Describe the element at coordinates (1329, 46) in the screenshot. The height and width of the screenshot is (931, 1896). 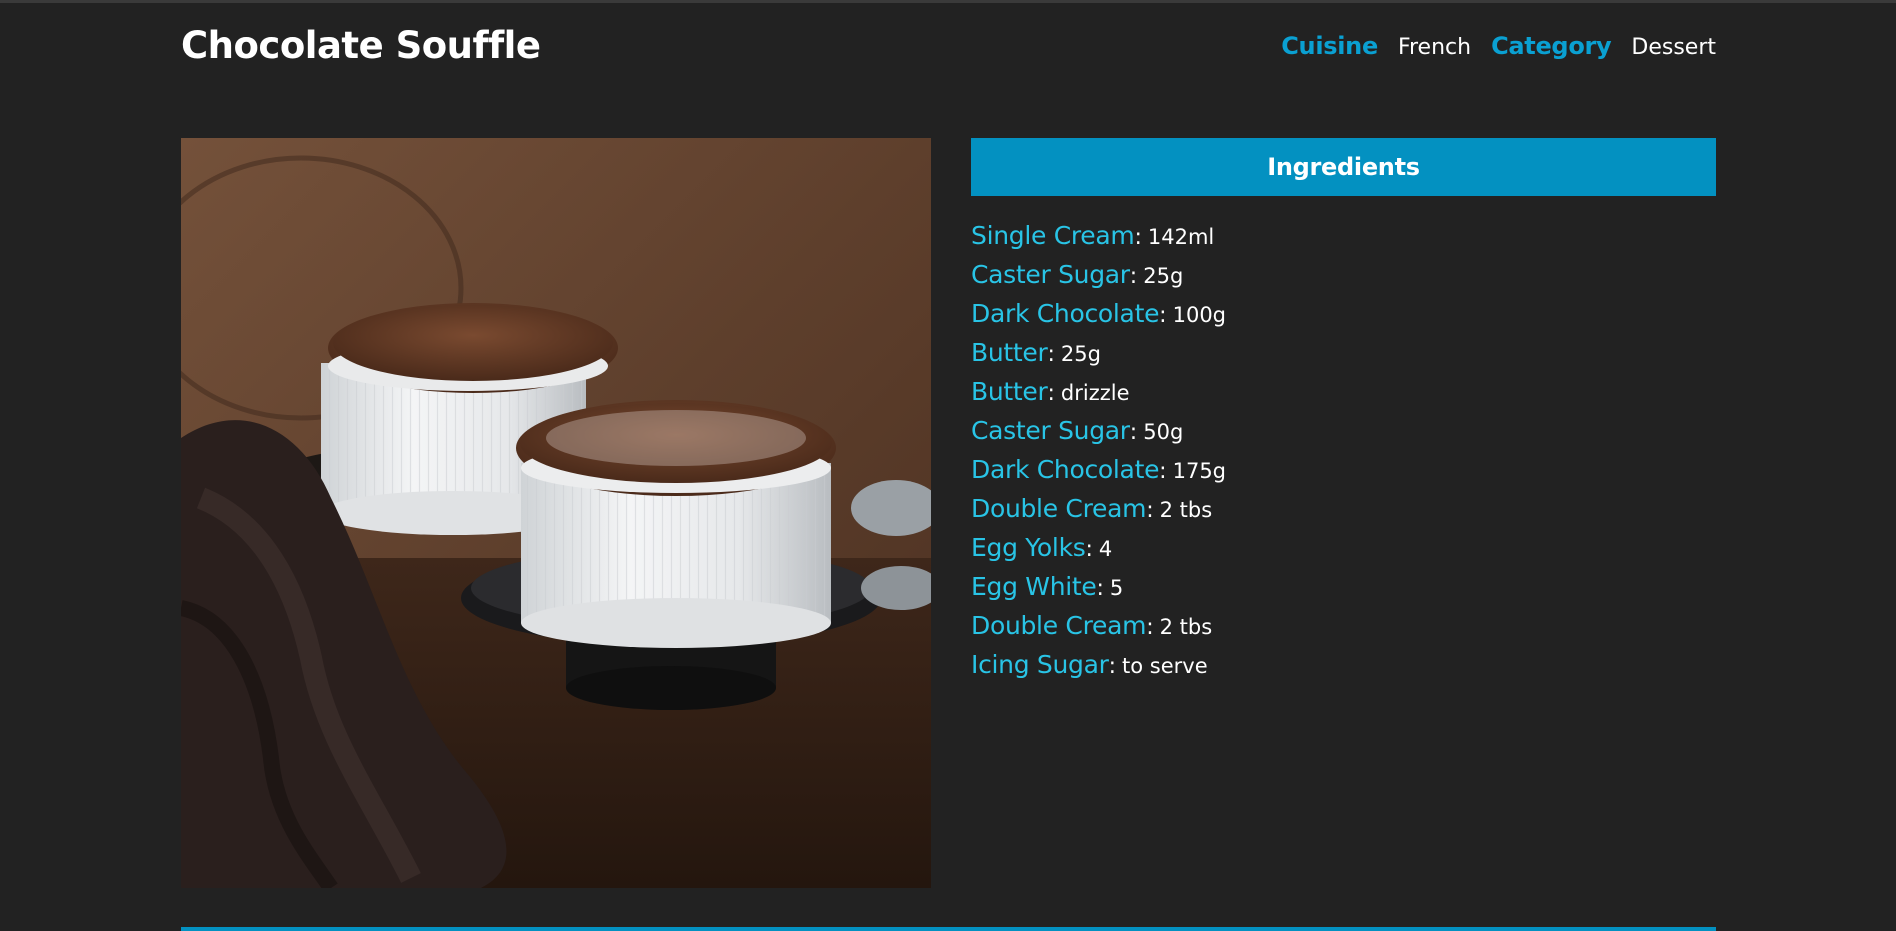
I see `cuisine-label: Cuisine` at that location.